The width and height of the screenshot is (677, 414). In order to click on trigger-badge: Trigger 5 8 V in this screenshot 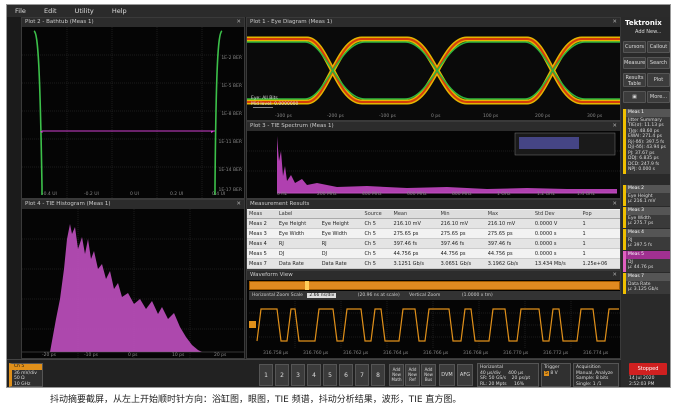, I will do `click(556, 375)`.